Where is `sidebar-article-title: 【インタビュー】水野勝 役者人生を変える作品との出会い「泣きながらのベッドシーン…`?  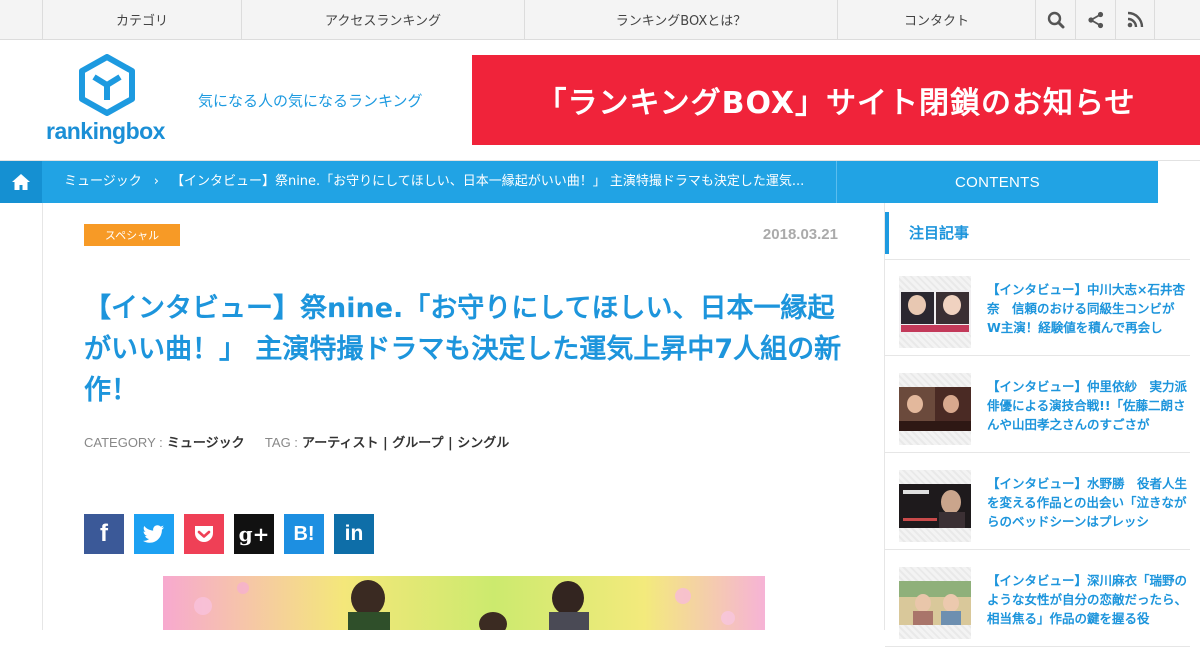 sidebar-article-title: 【インタビュー】水野勝 役者人生を変える作品との出会い「泣きながらのベッドシーン… is located at coordinates (1087, 502).